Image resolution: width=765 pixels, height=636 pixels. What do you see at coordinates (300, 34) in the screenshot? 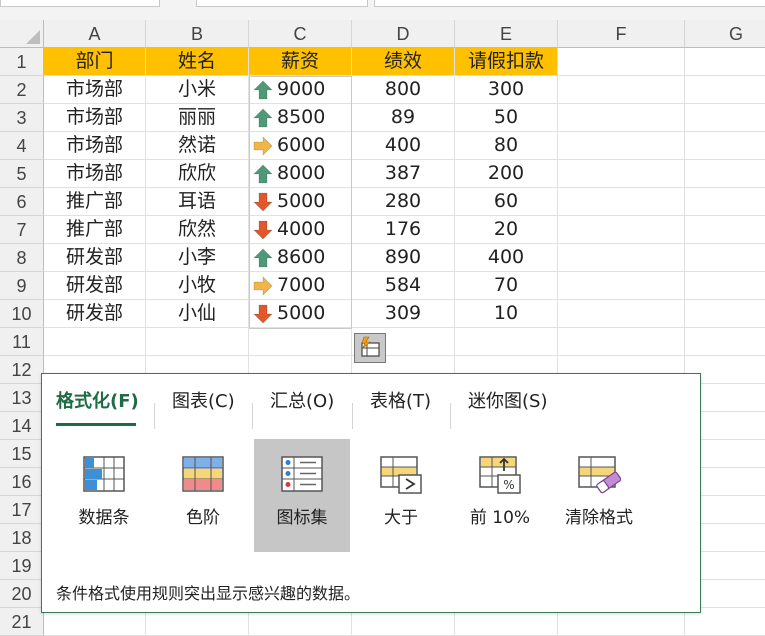
I see `column-header-c: C` at bounding box center [300, 34].